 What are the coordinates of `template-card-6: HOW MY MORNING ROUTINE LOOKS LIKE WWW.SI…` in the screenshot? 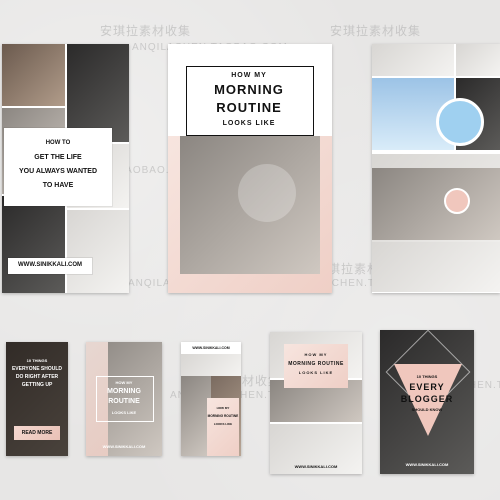 It's located at (124, 399).